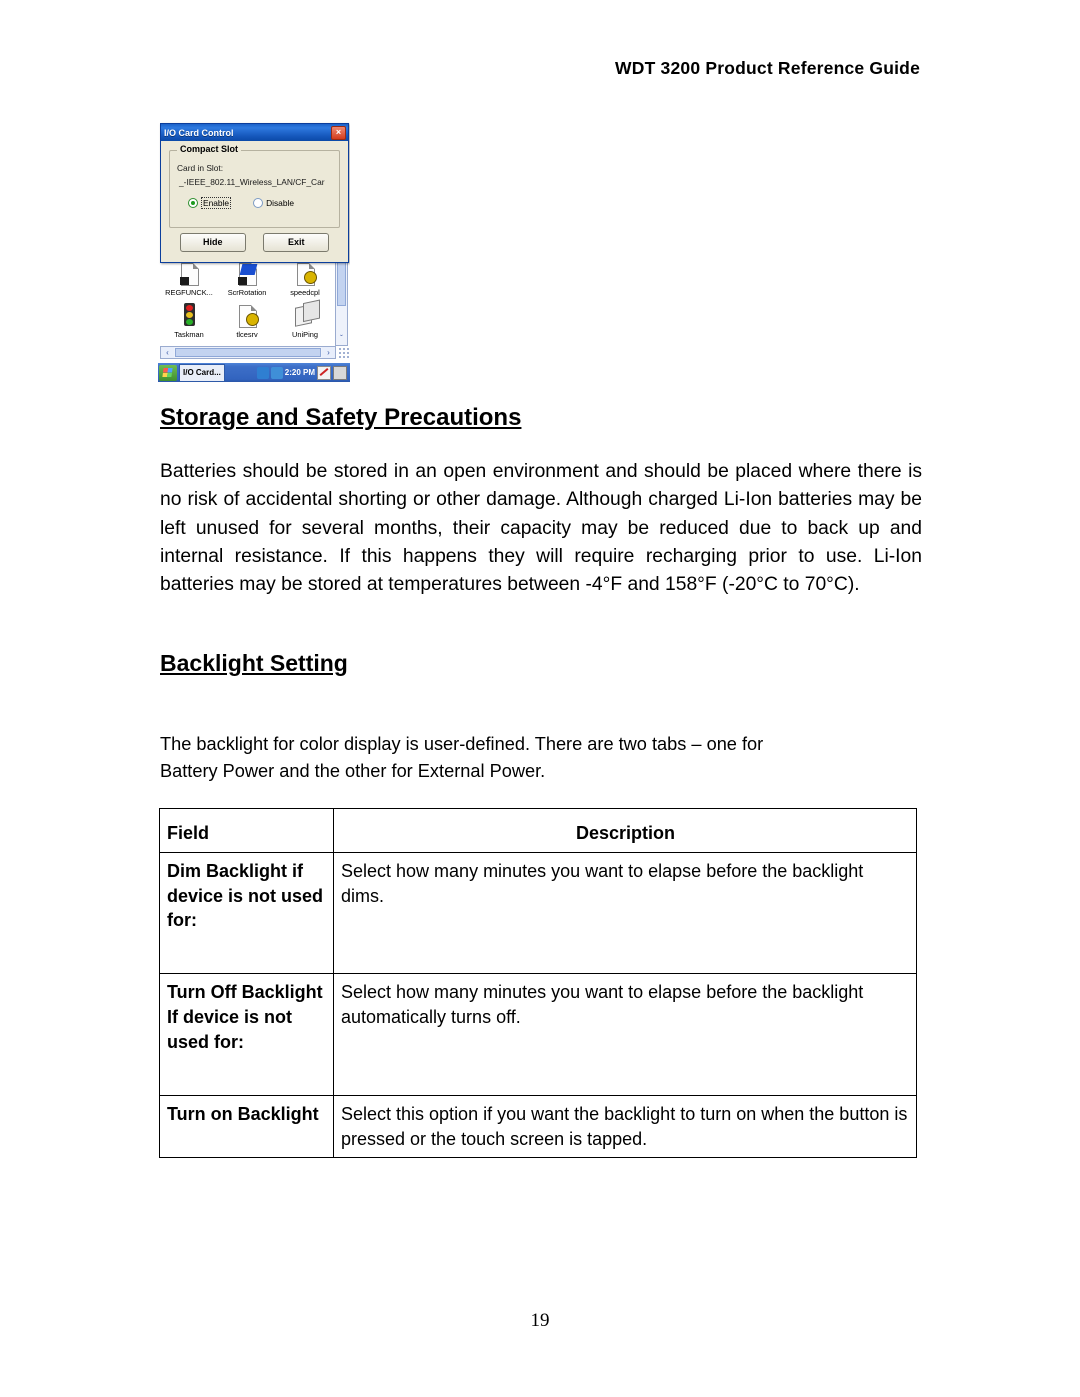 The image size is (1080, 1397). Describe the element at coordinates (167, 352) in the screenshot. I see `scroll-left-arrow-icon: ‹` at that location.